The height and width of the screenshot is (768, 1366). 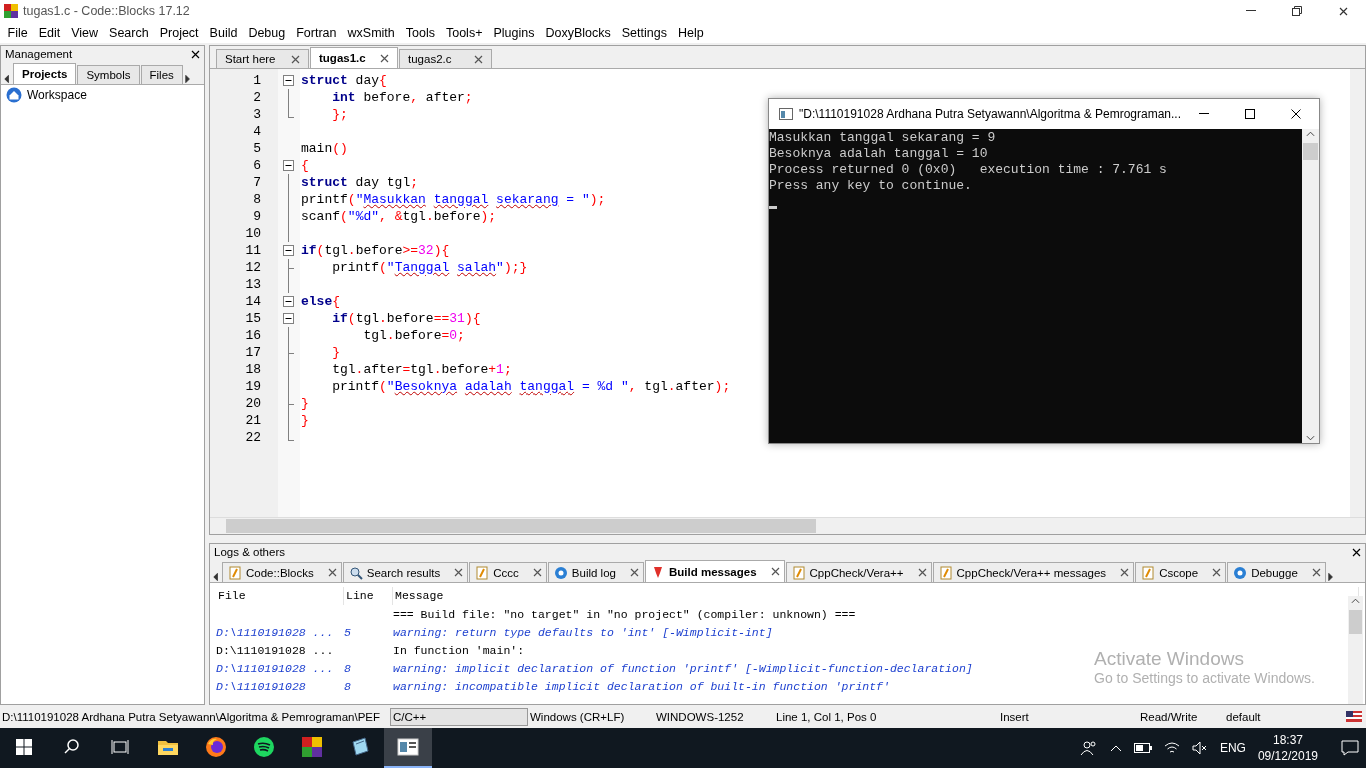 I want to click on menu-item: Plugins, so click(x=513, y=32).